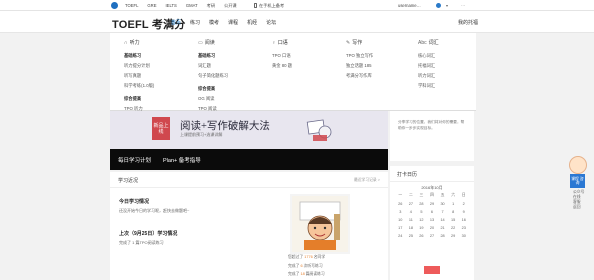 This screenshot has height=280, width=594. What do you see at coordinates (359, 66) in the screenshot?
I see `menu-item: 独立话题 185` at bounding box center [359, 66].